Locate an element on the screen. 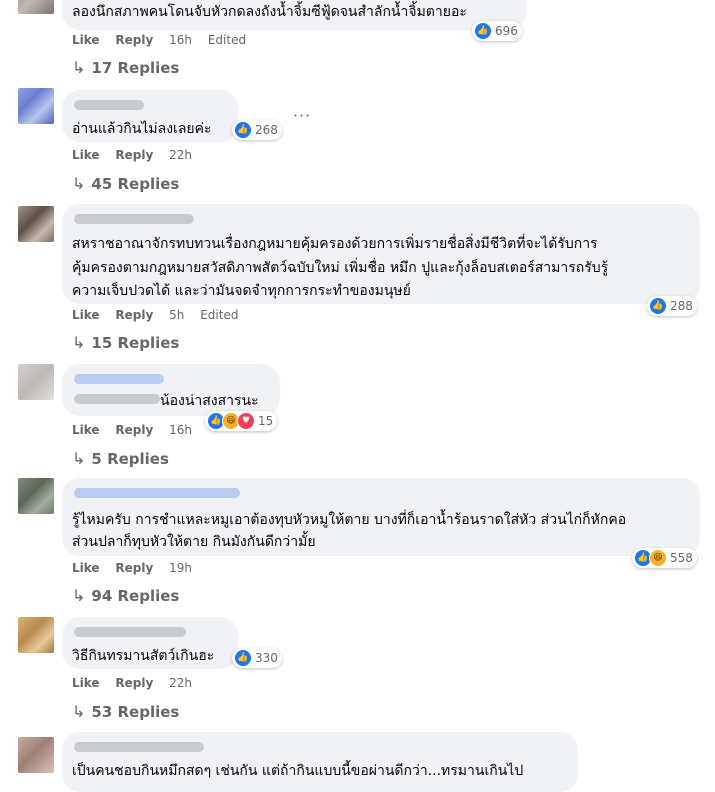 This screenshot has height=792, width=715. love-icon: ♥ is located at coordinates (246, 421).